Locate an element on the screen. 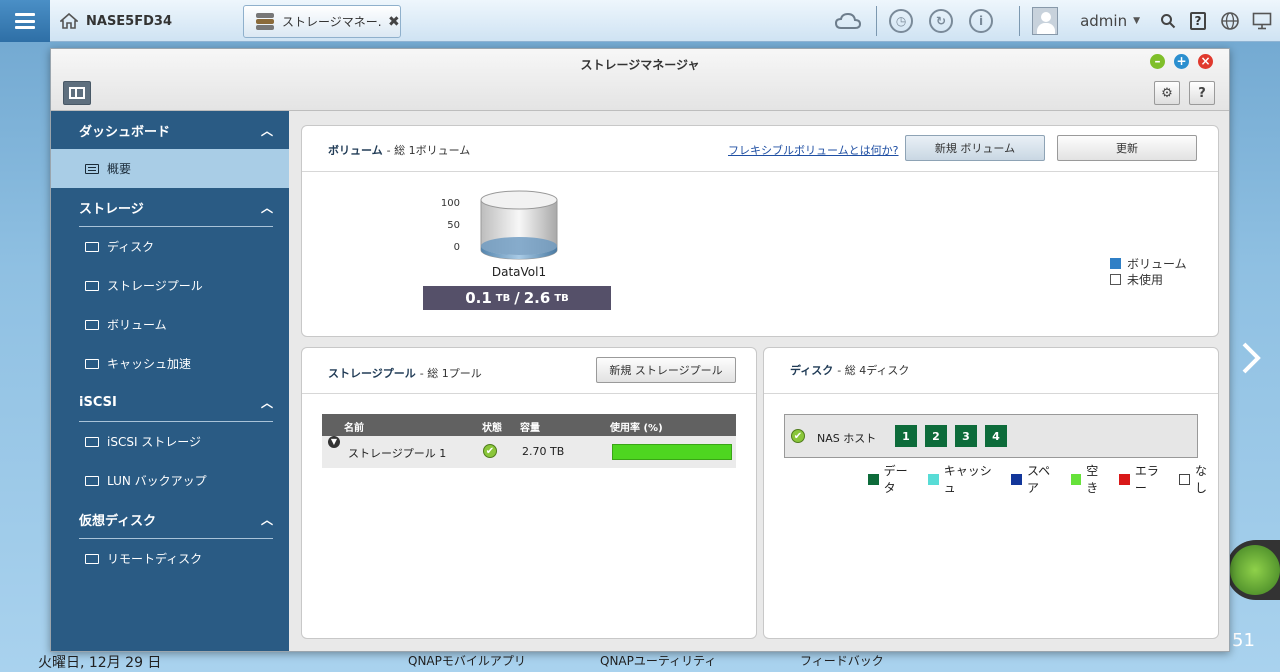 This screenshot has width=1280, height=672. storage-app-icon is located at coordinates (265, 21).